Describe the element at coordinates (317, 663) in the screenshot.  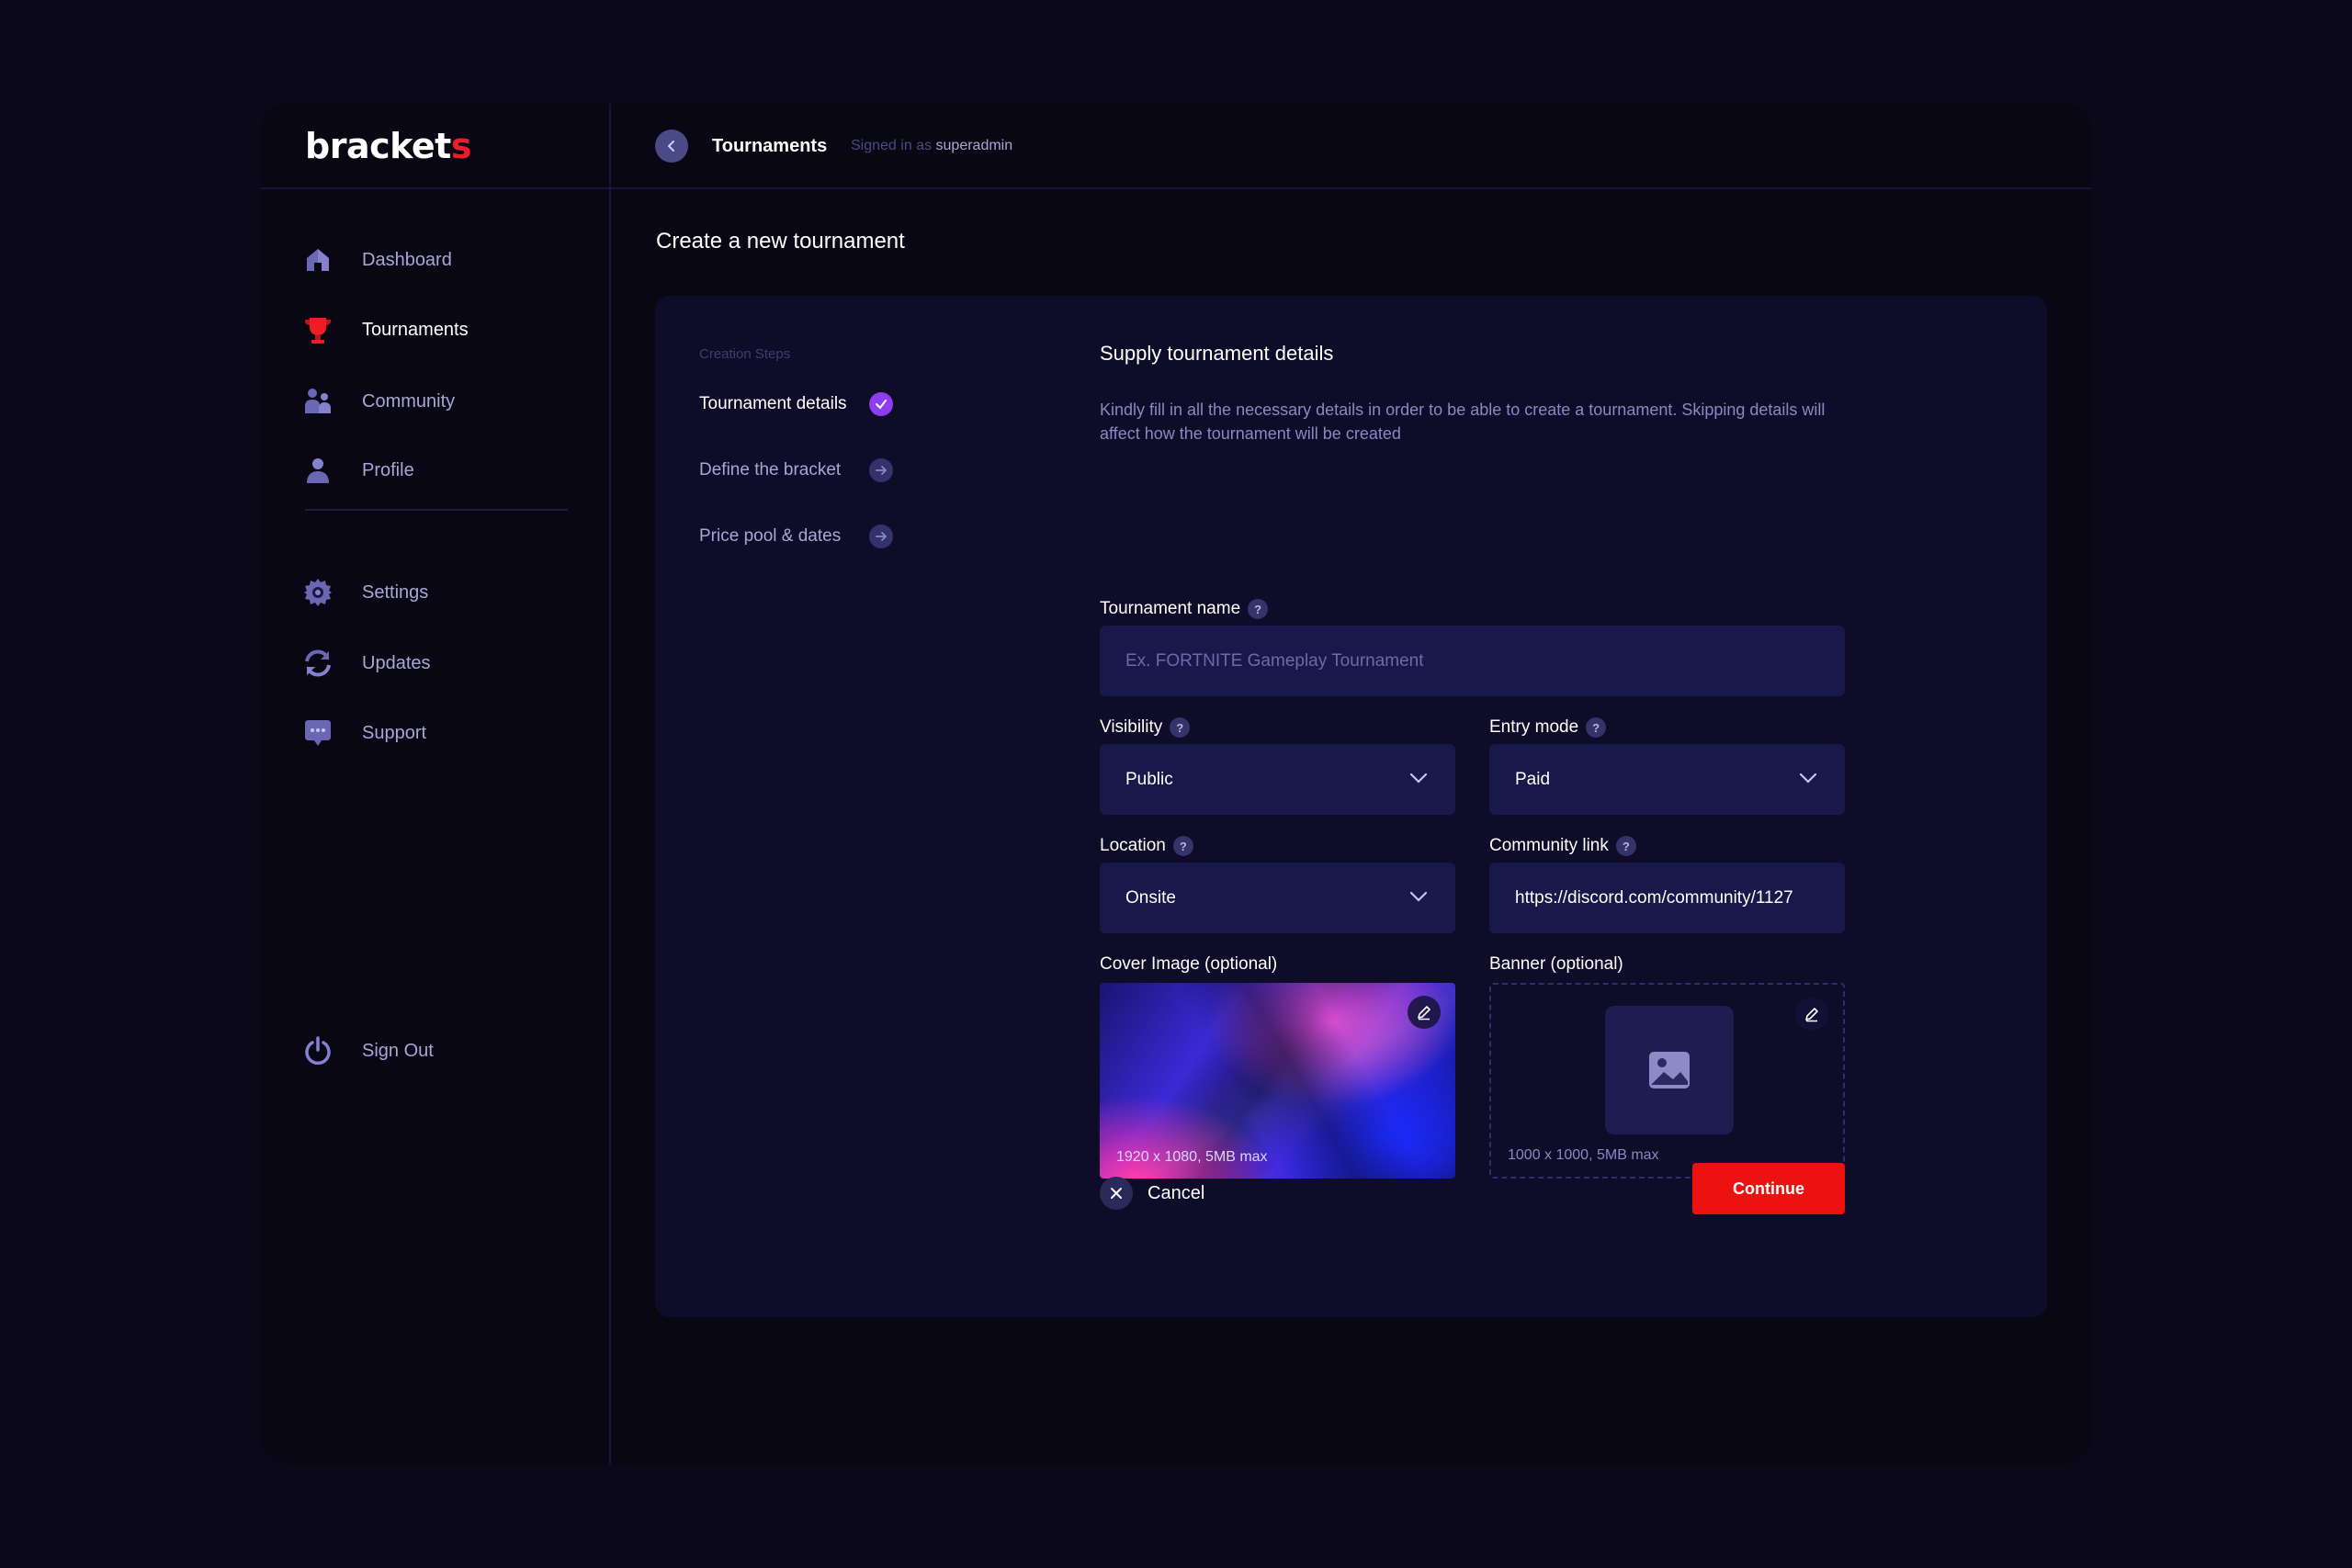
I see `refresh-icon` at that location.